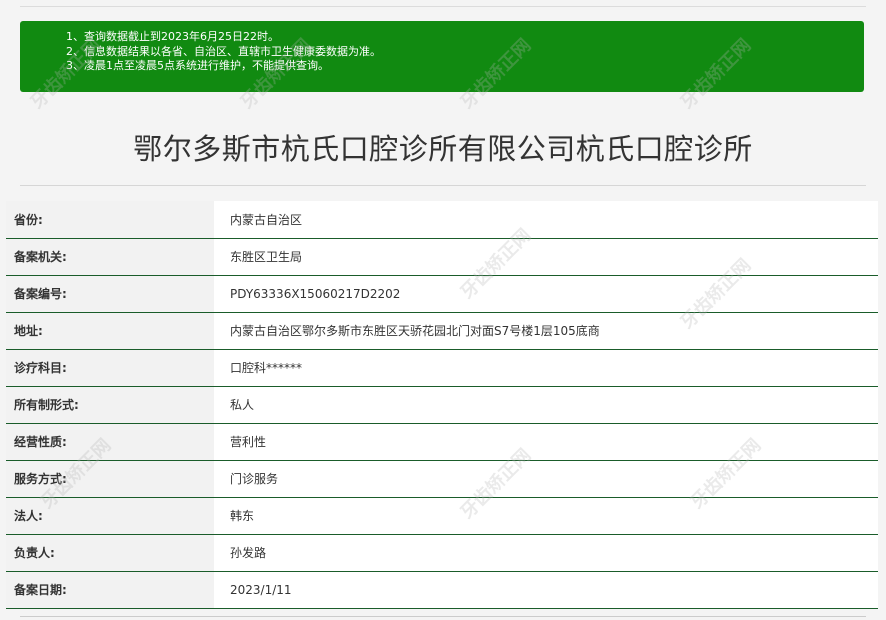  I want to click on table-row: 备案机关: 东胜区卫生局, so click(442, 257).